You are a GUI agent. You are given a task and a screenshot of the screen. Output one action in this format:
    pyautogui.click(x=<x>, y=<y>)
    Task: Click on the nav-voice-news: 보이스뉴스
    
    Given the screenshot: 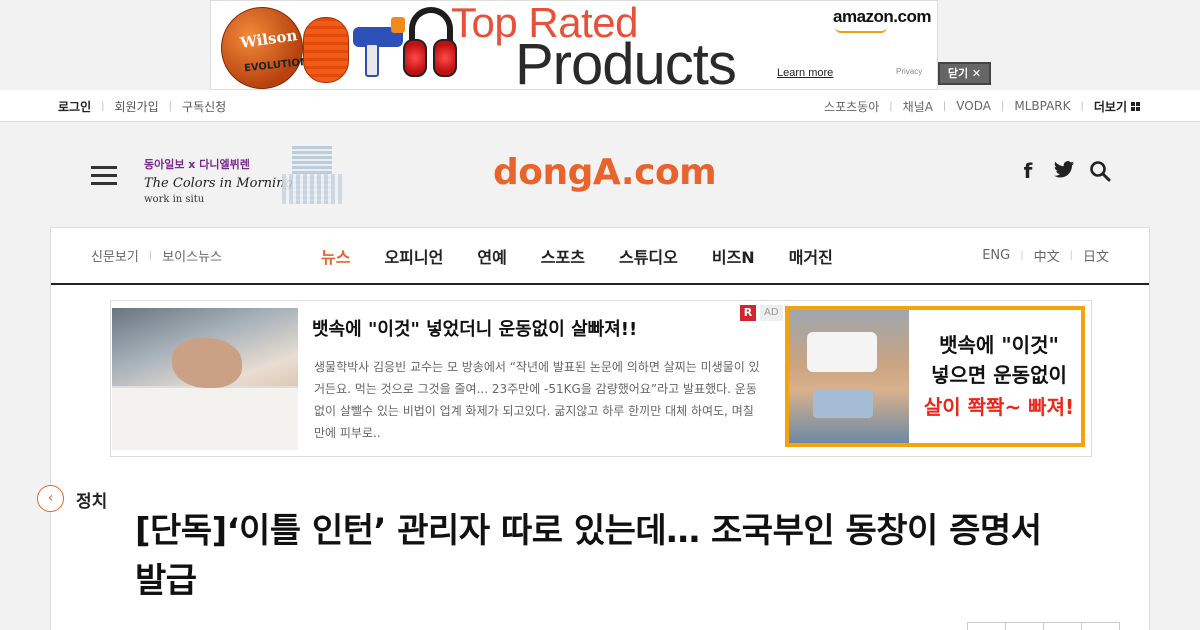 What is the action you would take?
    pyautogui.click(x=192, y=255)
    